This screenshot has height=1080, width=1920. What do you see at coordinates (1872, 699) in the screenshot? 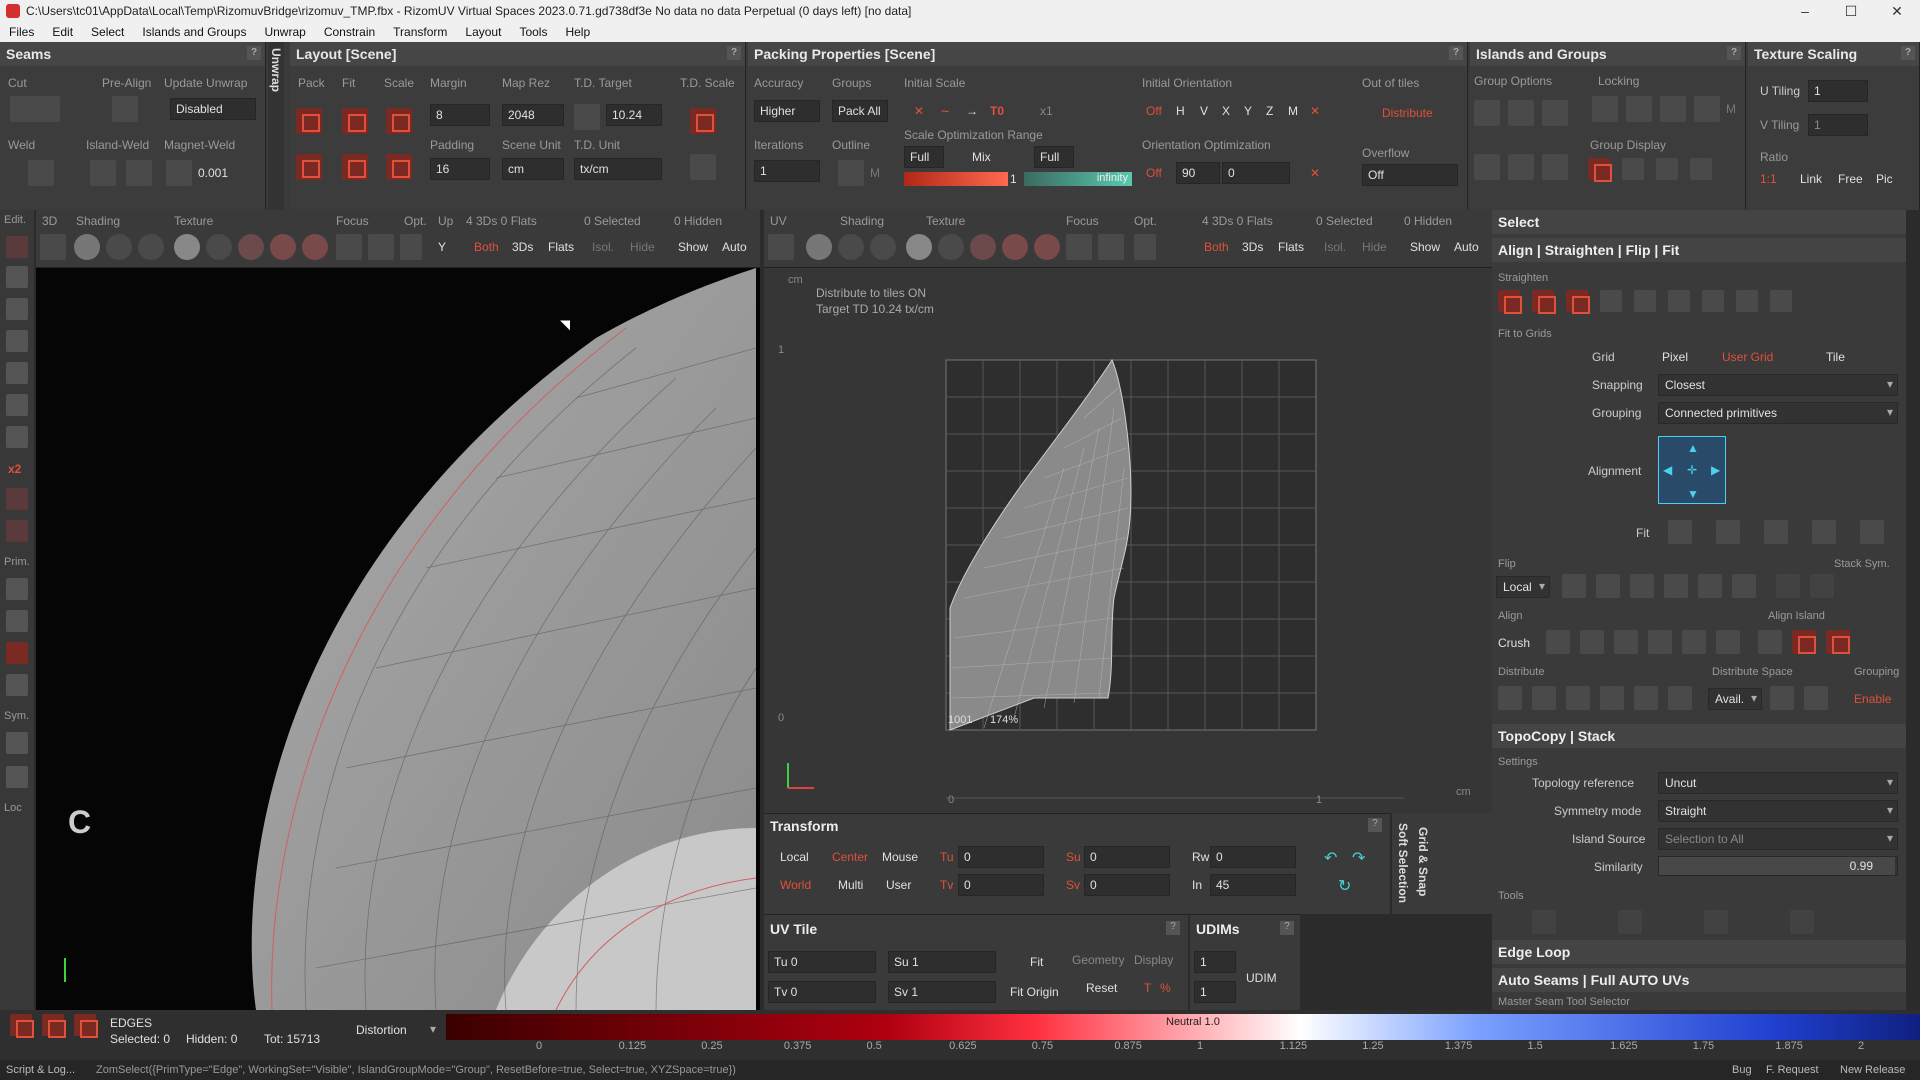
I see `distribute-enable-button: Enable` at bounding box center [1872, 699].